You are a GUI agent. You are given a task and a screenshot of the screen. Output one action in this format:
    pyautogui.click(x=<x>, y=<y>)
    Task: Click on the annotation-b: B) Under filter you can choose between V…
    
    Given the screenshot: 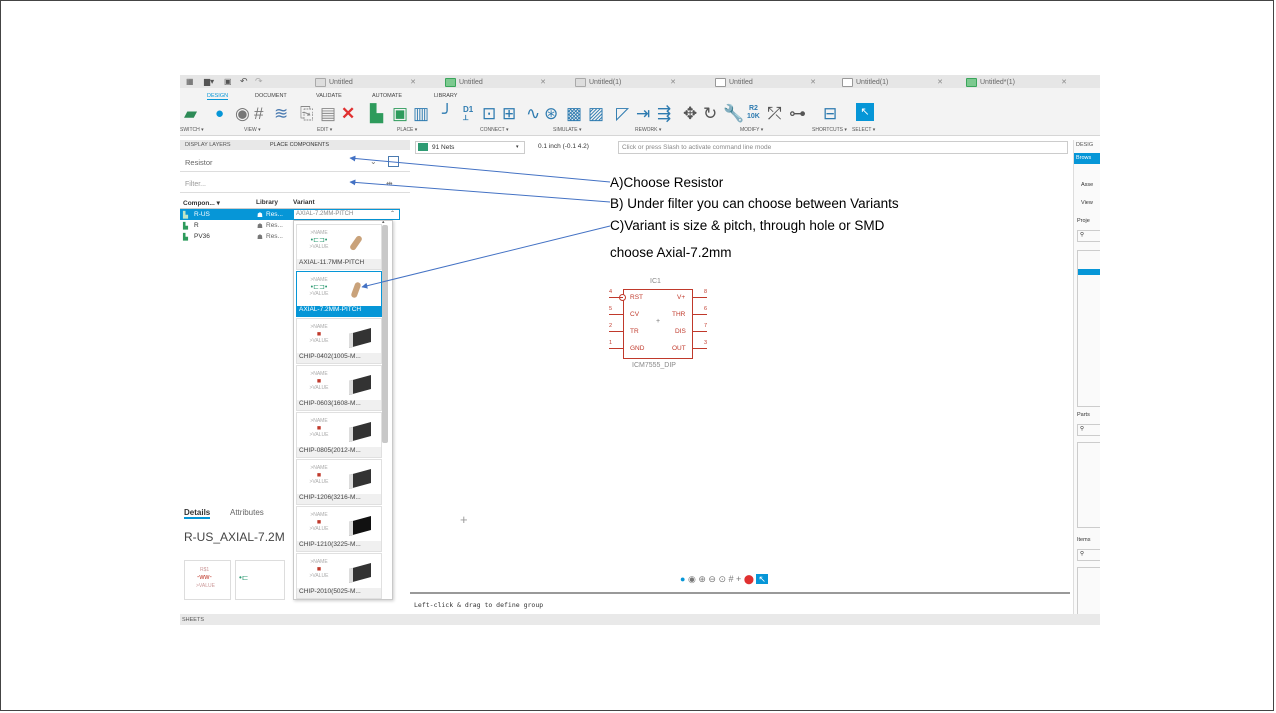 What is the action you would take?
    pyautogui.click(x=754, y=203)
    